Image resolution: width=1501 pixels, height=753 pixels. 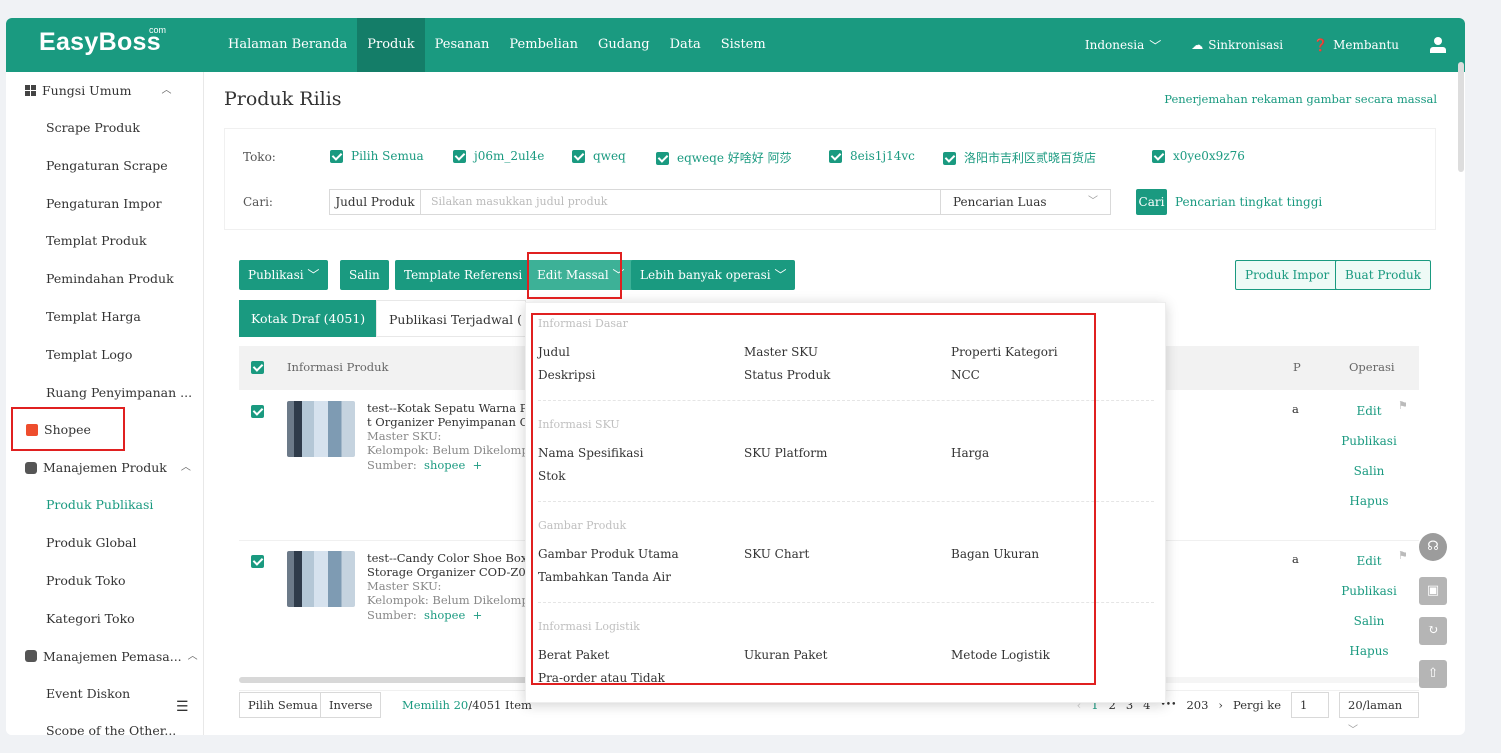 I want to click on per-page-select: 20/laman ﹀, so click(x=1379, y=713).